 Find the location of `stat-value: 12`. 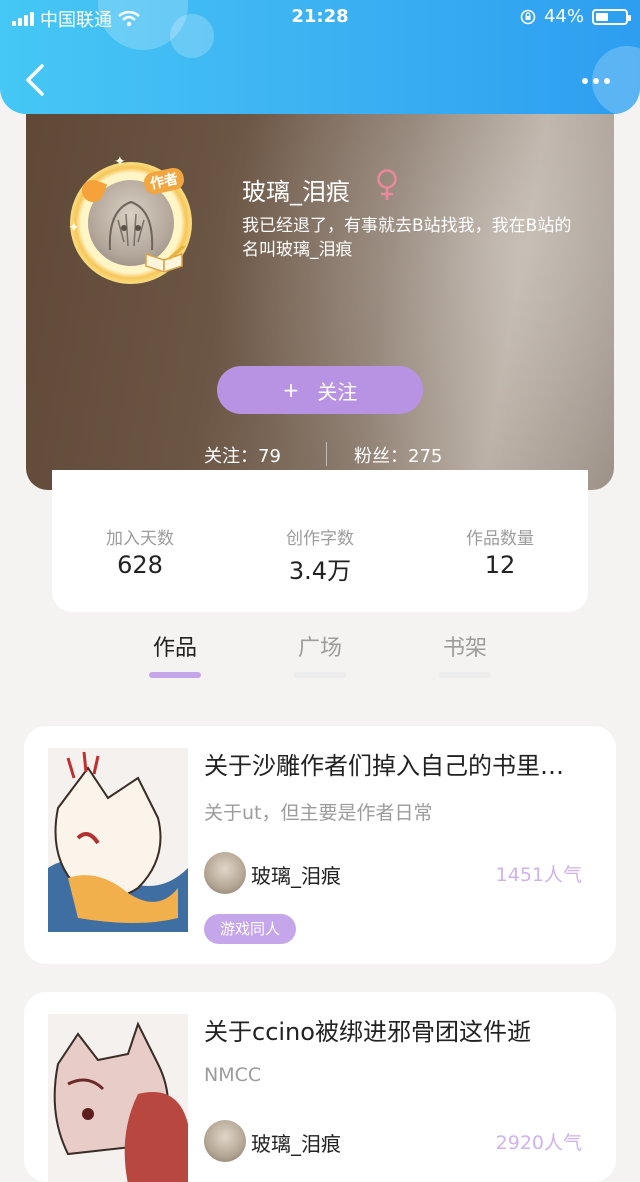

stat-value: 12 is located at coordinates (500, 565).